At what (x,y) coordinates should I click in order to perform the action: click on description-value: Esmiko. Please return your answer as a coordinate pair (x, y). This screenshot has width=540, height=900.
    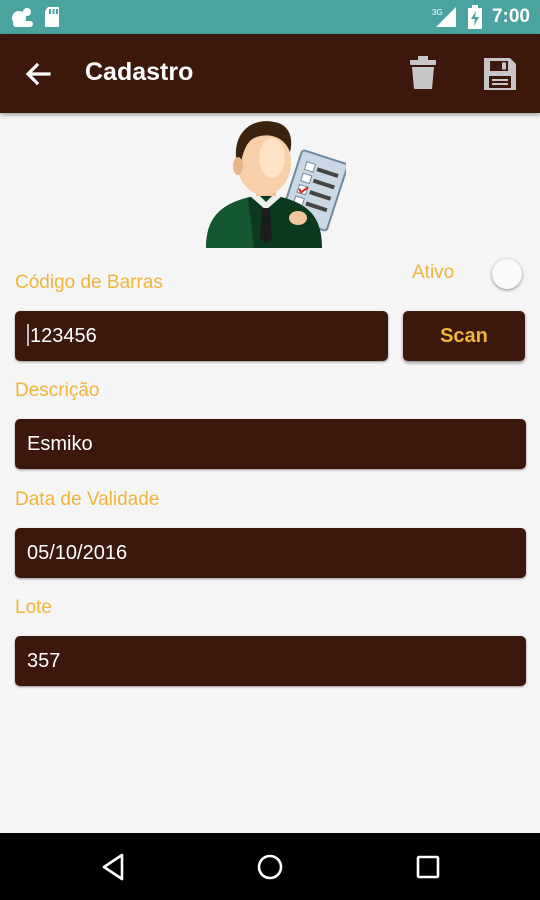
    Looking at the image, I should click on (60, 444).